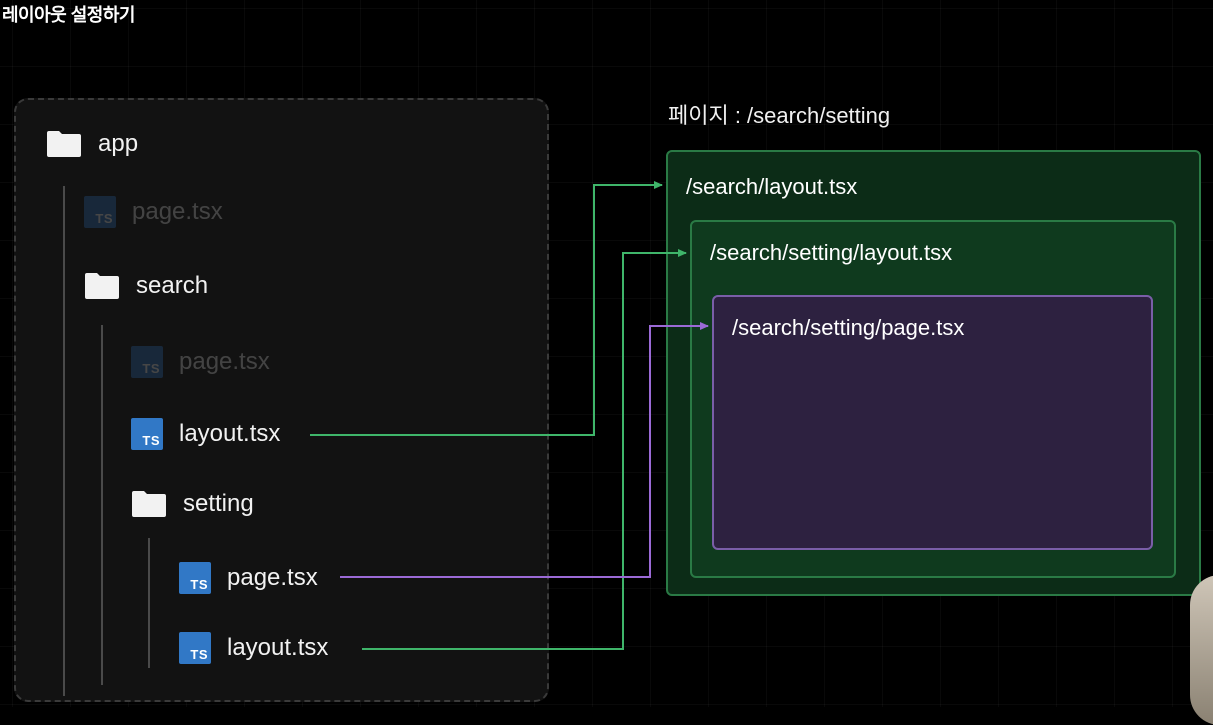 This screenshot has width=1213, height=725. I want to click on connector-setting-page-arrow-icon, so click(524, 450).